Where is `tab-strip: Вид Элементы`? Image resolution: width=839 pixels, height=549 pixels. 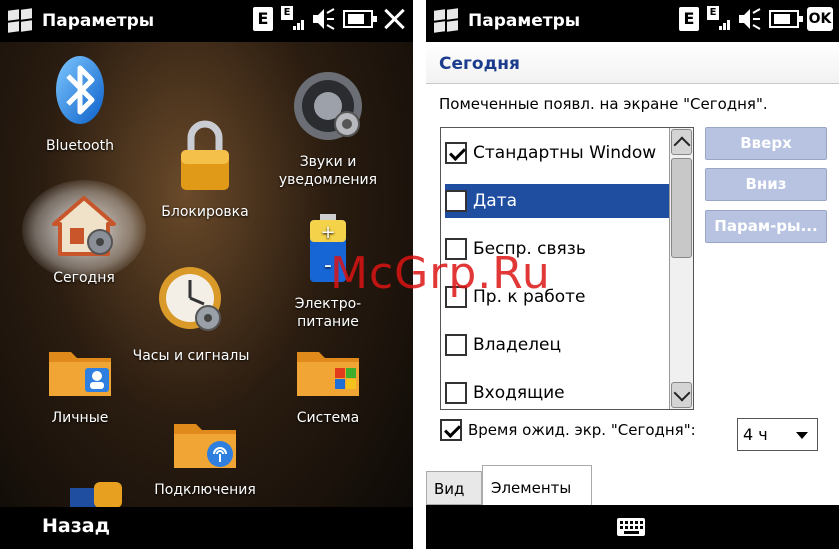 tab-strip: Вид Элементы is located at coordinates (632, 485).